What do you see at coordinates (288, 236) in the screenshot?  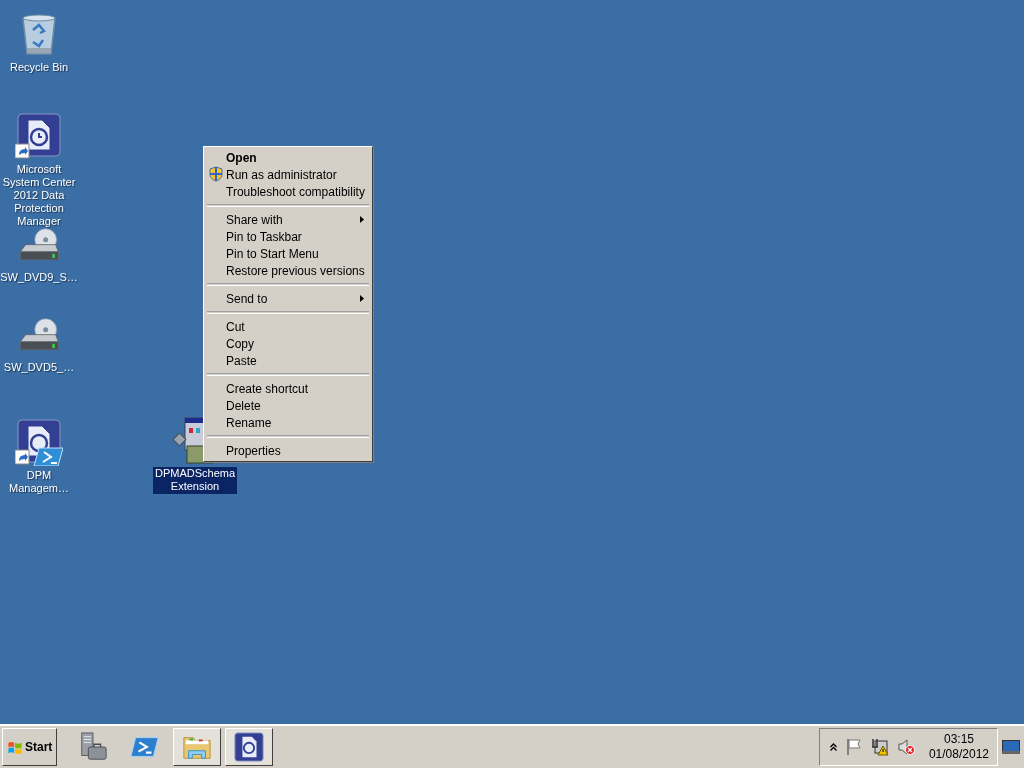 I see `menu-item: Pin to Taskbar` at bounding box center [288, 236].